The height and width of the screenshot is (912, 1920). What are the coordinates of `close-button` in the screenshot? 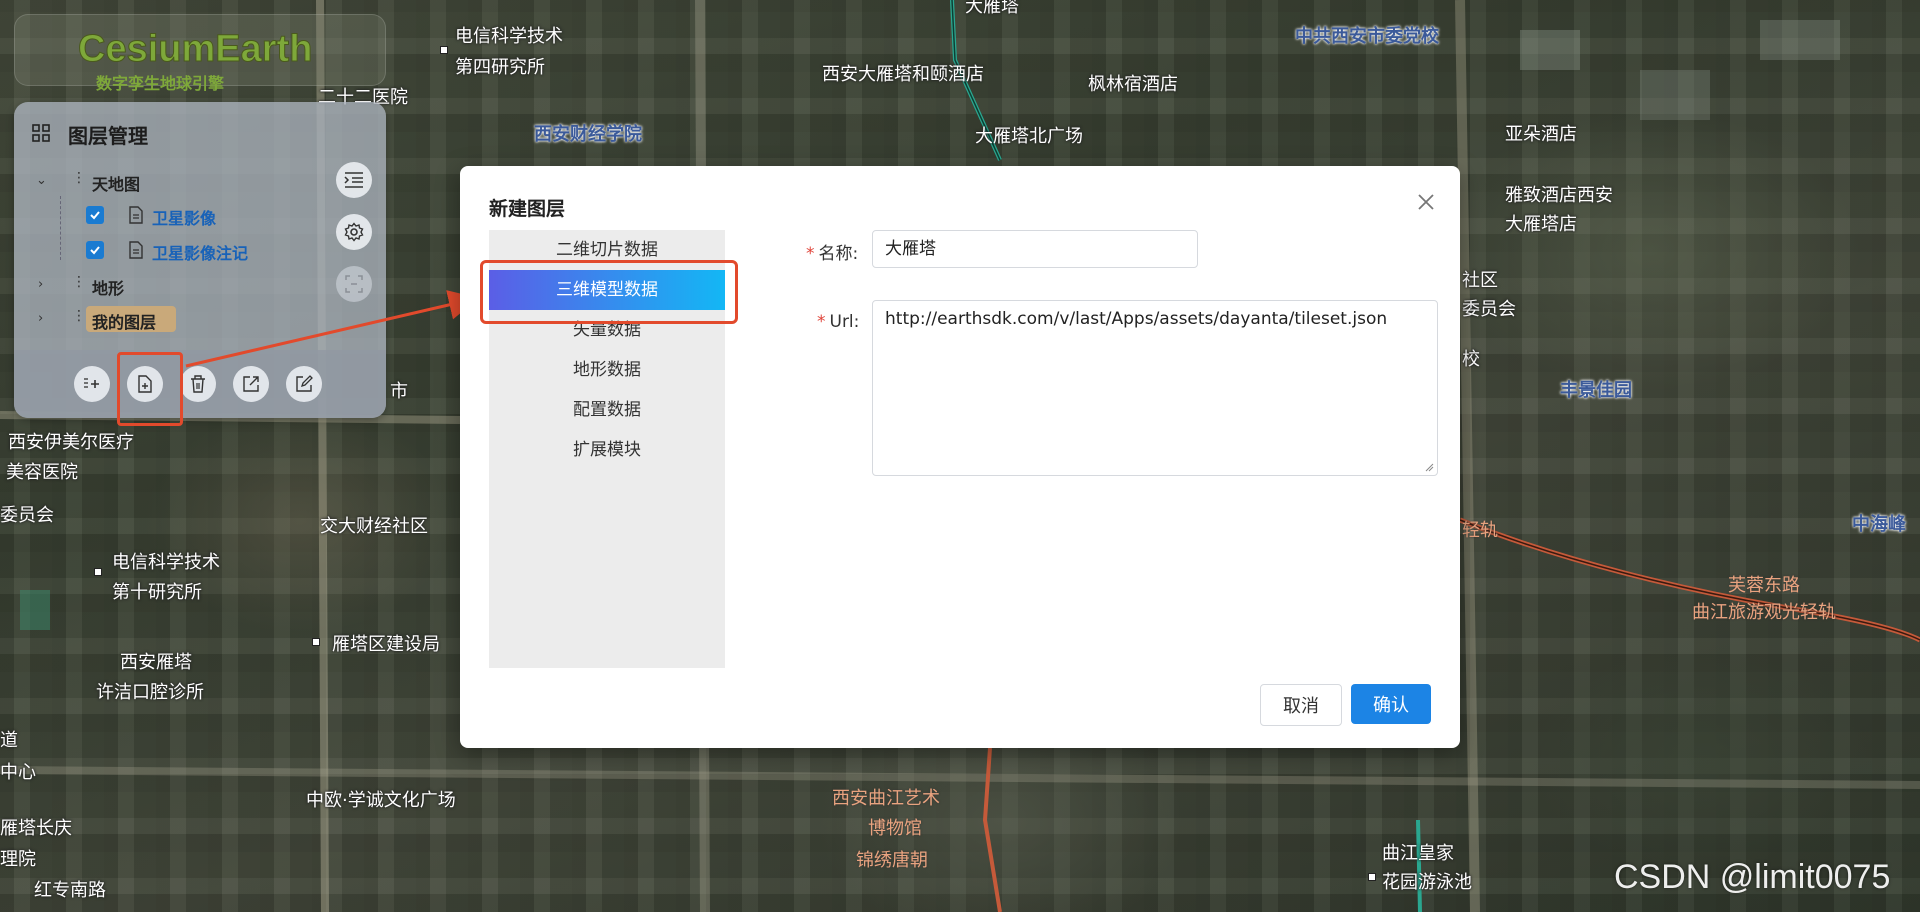 It's located at (1426, 202).